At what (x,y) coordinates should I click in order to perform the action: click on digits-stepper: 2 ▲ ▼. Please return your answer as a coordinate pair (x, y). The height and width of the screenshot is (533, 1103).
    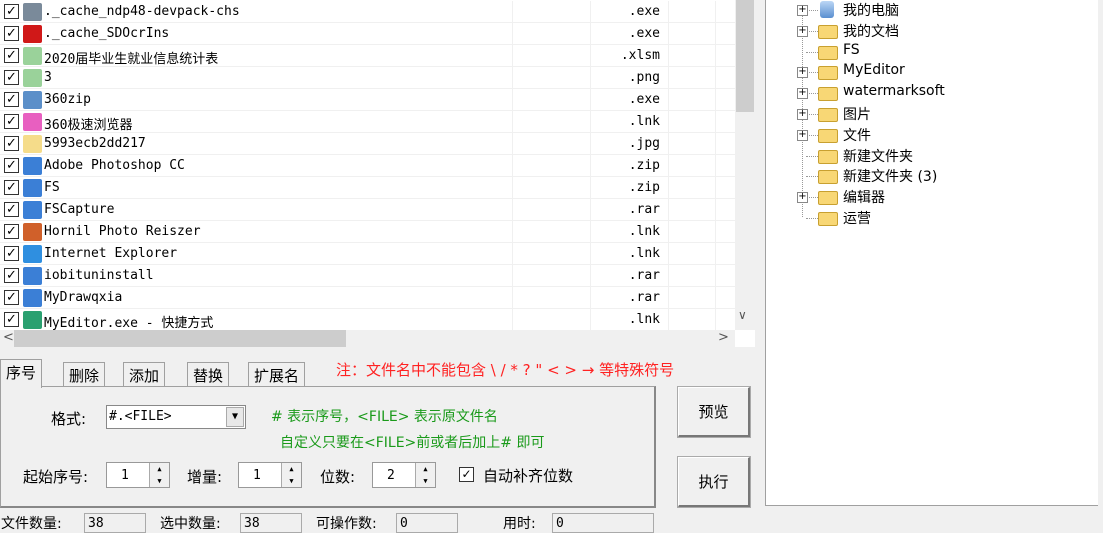
    Looking at the image, I should click on (404, 475).